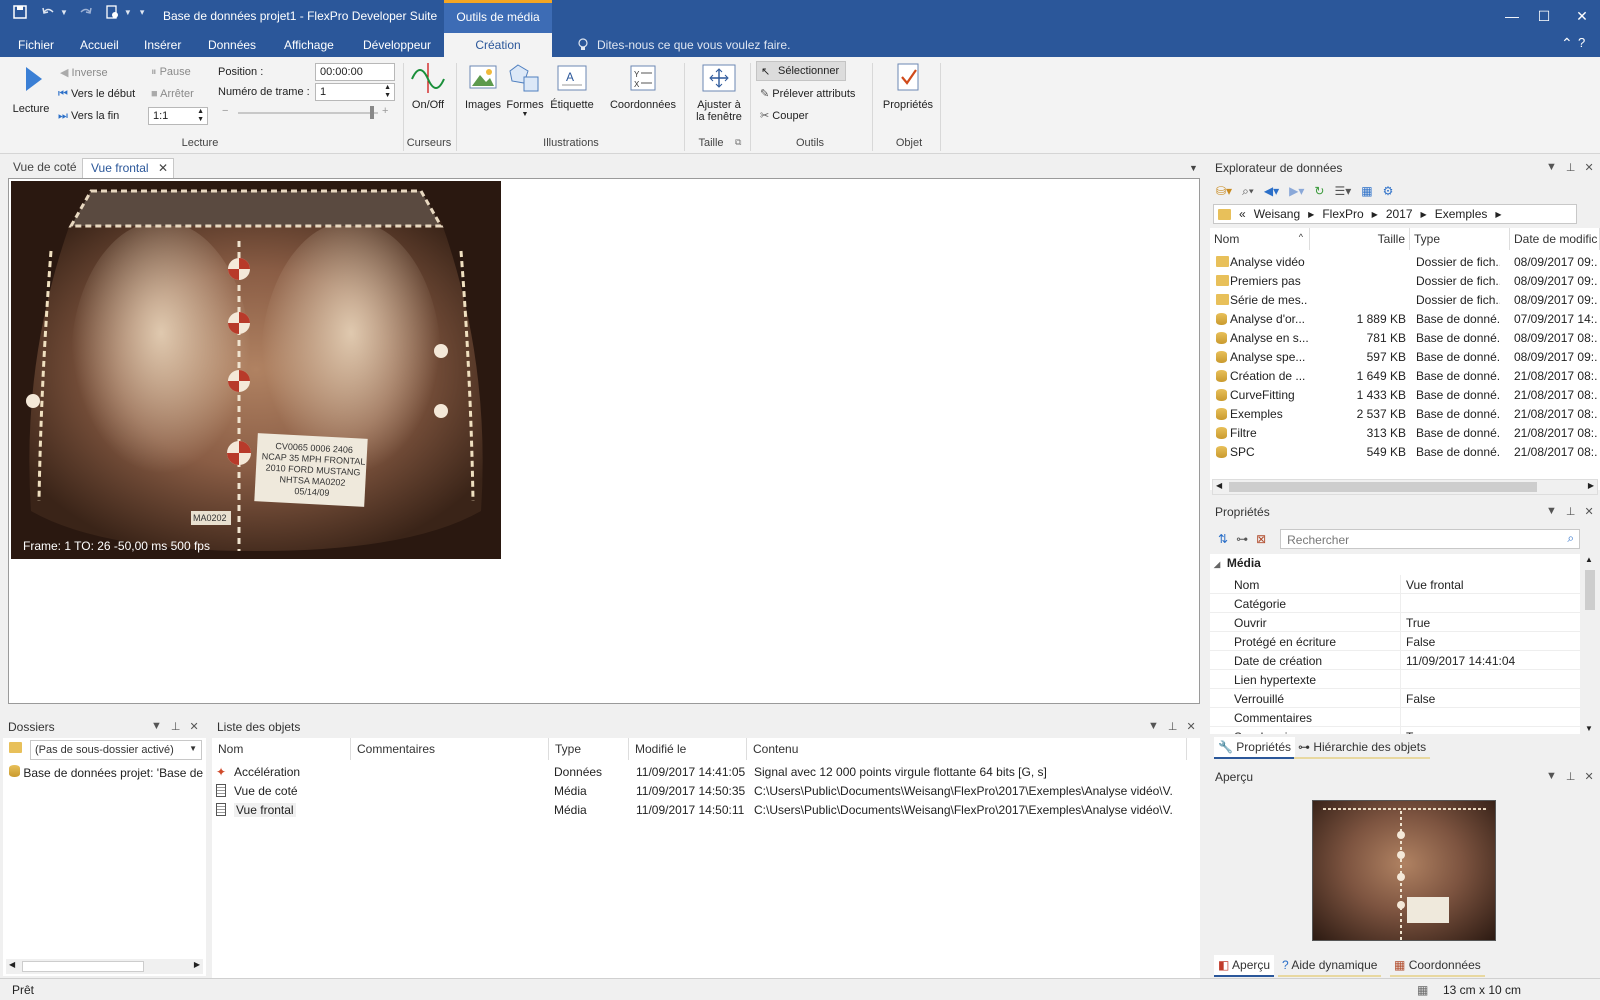  What do you see at coordinates (232, 45) in the screenshot?
I see `tab-donnees: Données` at bounding box center [232, 45].